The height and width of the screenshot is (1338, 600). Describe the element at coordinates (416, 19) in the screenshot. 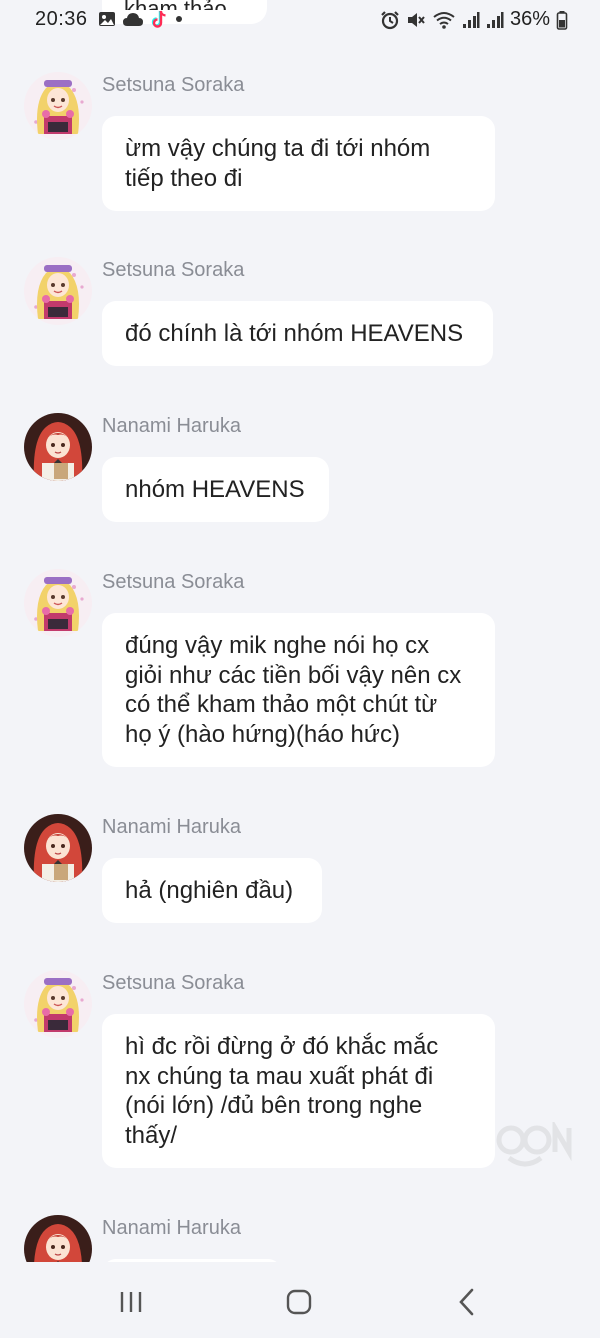

I see `mute-icon` at that location.